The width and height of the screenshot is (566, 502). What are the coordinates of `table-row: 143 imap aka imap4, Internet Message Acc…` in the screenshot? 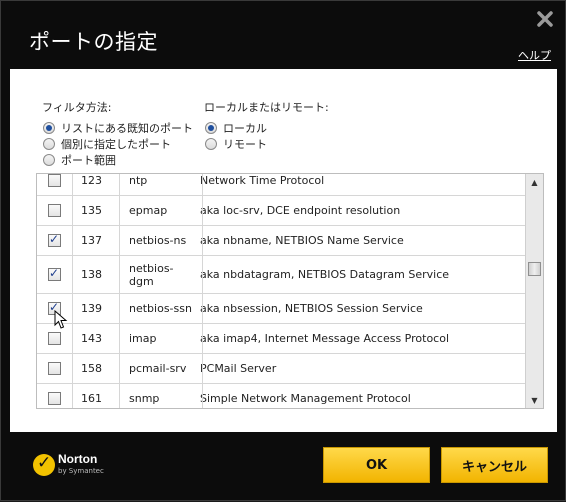 It's located at (282, 339).